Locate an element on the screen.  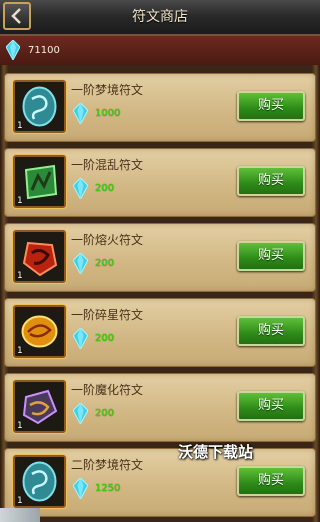
item-name: 一阶碎星符文 is located at coordinates (107, 315).